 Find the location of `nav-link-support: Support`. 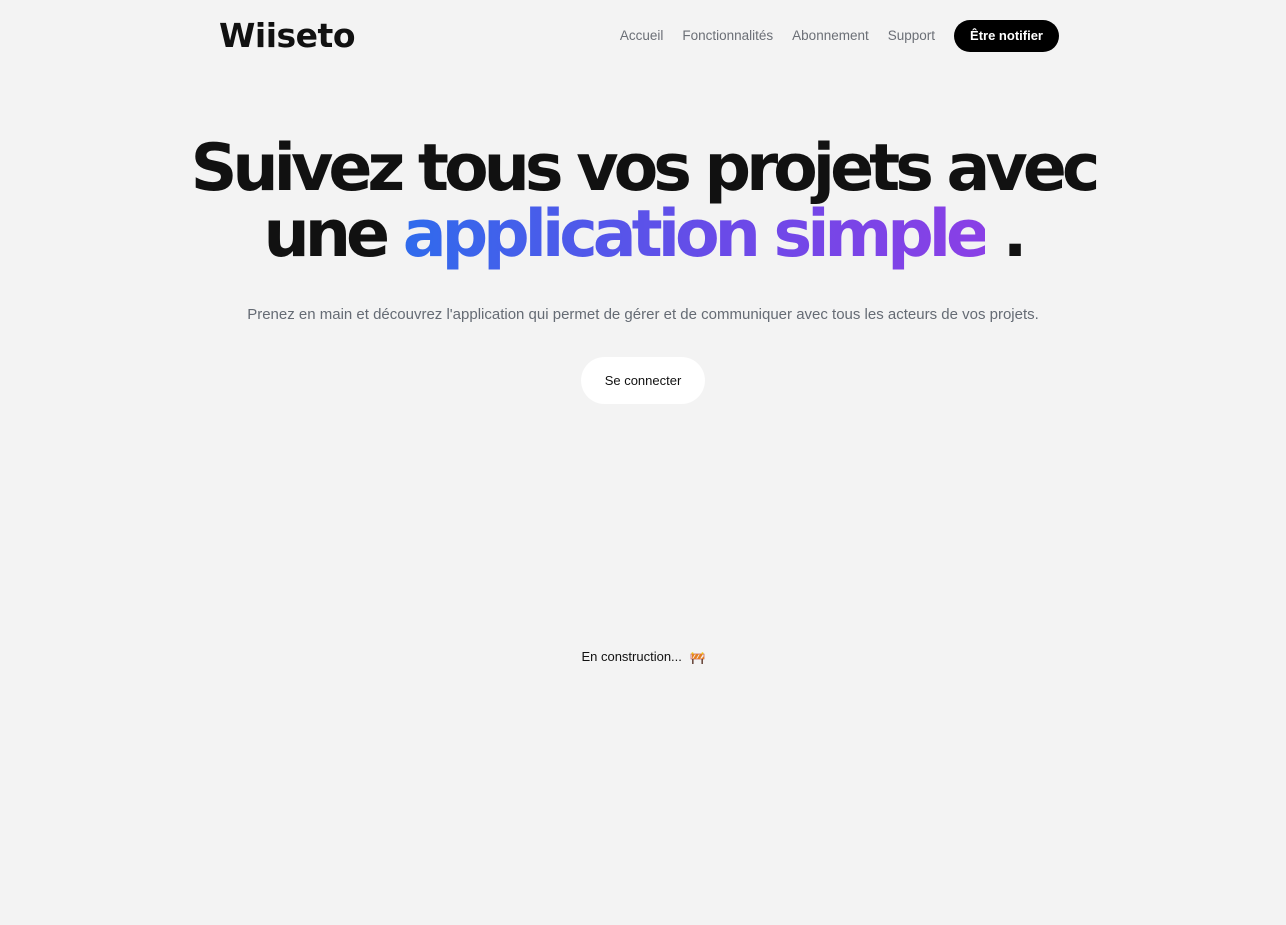

nav-link-support: Support is located at coordinates (911, 36).